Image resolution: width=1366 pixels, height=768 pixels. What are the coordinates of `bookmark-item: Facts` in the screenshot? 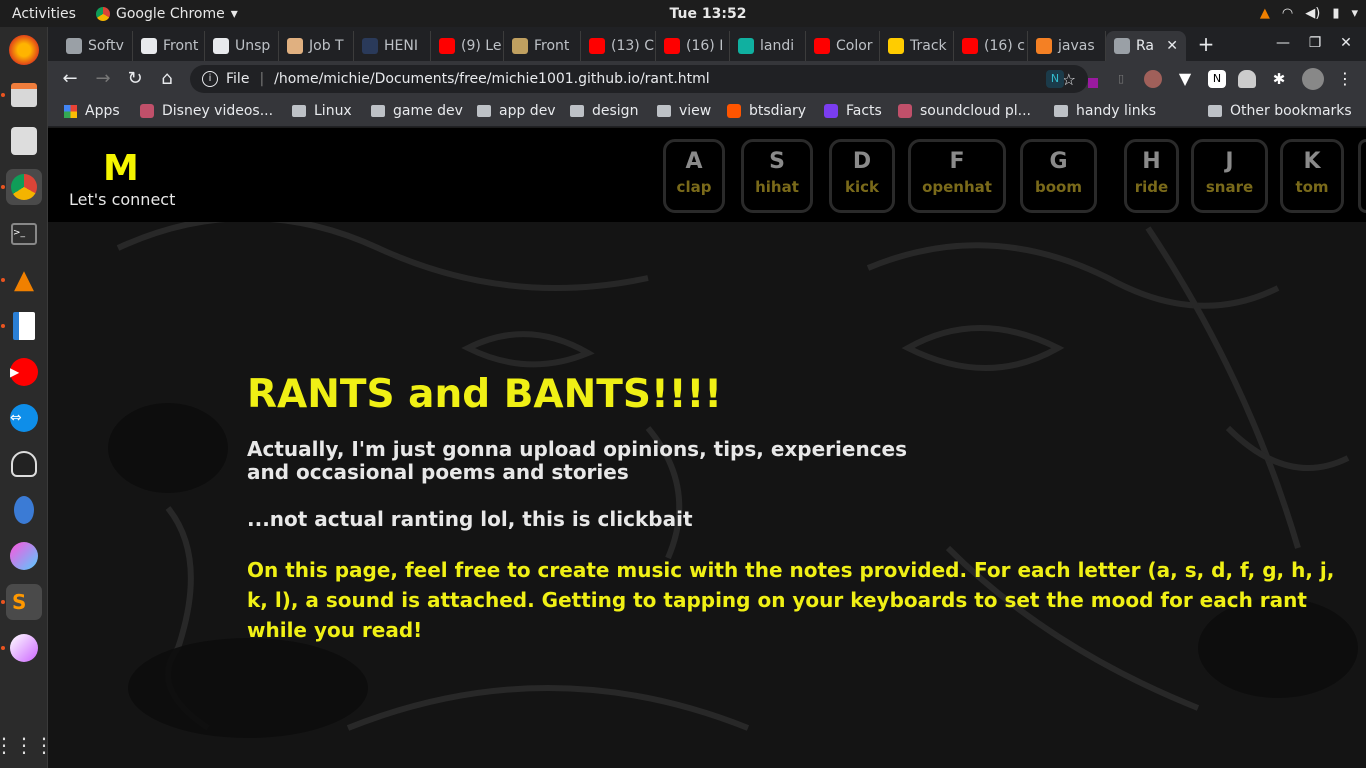 It's located at (853, 111).